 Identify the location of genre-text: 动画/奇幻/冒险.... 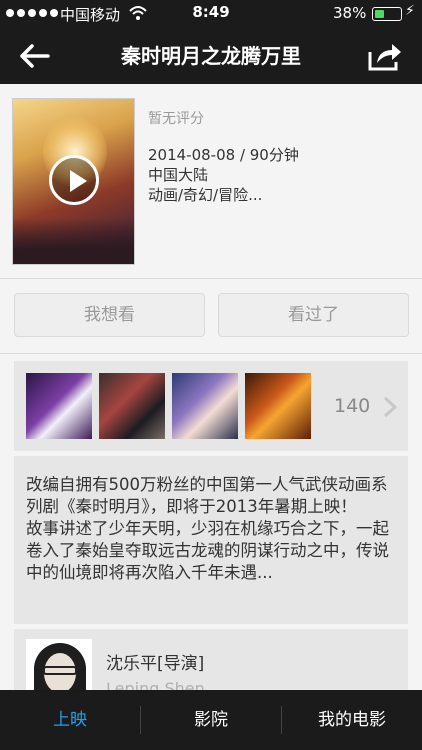
(205, 195).